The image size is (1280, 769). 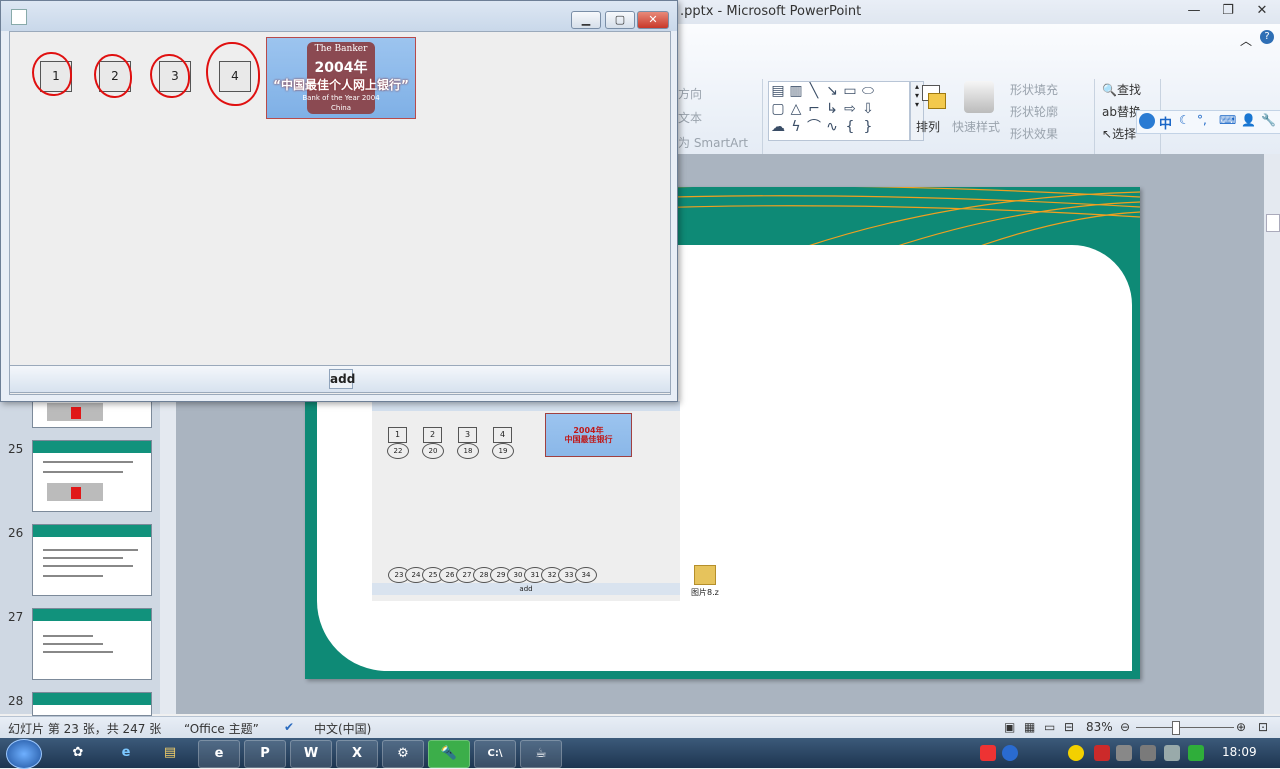 What do you see at coordinates (403, 754) in the screenshot?
I see `taskbar-app: ⚙` at bounding box center [403, 754].